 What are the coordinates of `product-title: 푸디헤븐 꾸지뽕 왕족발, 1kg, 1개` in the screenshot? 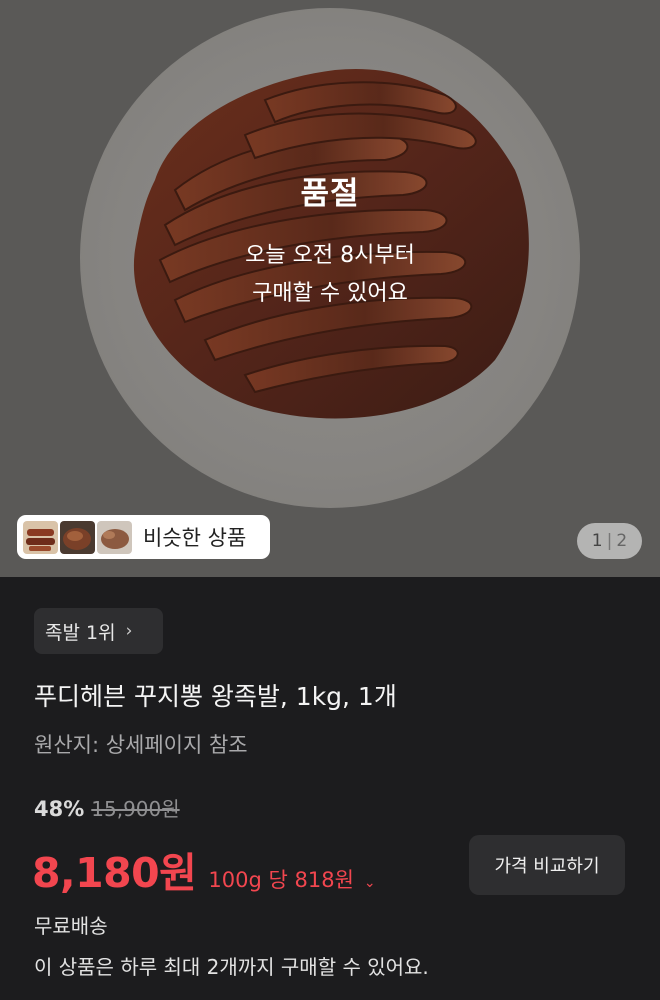 It's located at (215, 696).